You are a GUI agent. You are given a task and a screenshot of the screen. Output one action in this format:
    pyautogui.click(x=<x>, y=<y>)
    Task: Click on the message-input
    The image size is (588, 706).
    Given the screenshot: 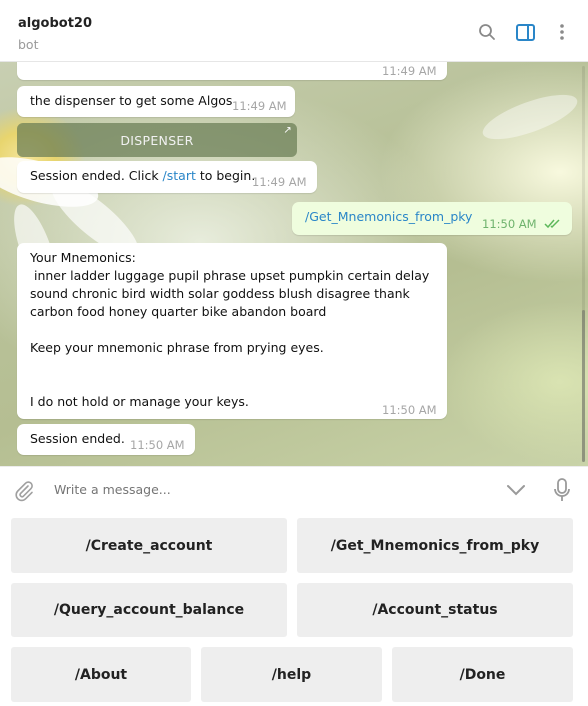 What is the action you would take?
    pyautogui.click(x=264, y=489)
    